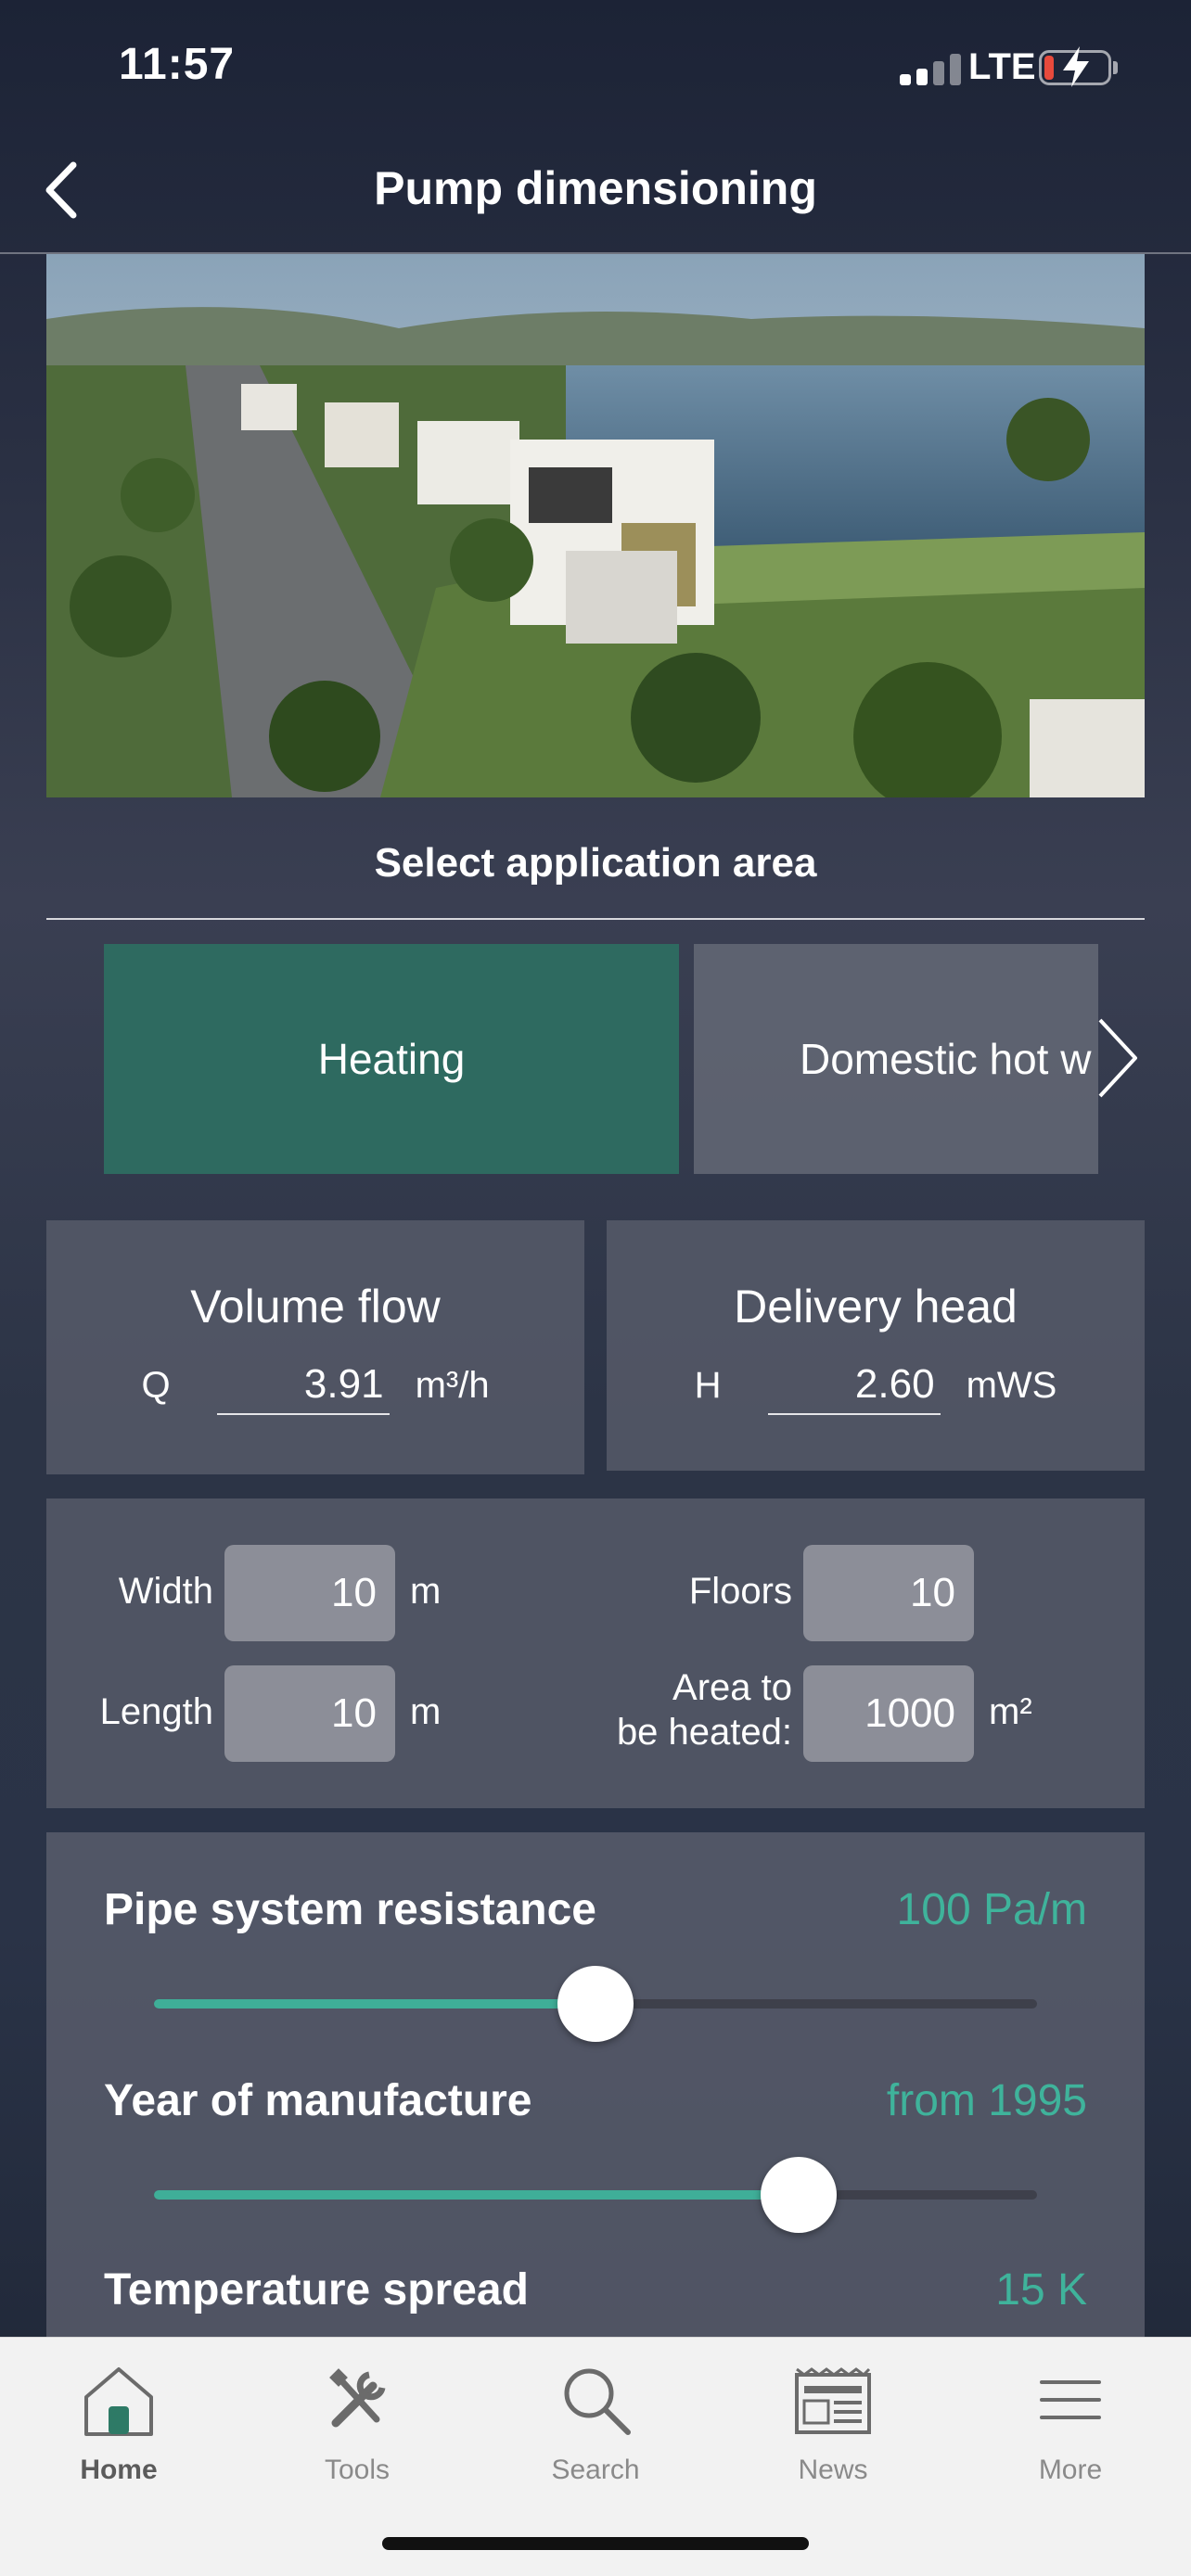 The width and height of the screenshot is (1191, 2576). Describe the element at coordinates (350, 1910) in the screenshot. I see `pipe-resistance-label: Pipe system resistance` at that location.